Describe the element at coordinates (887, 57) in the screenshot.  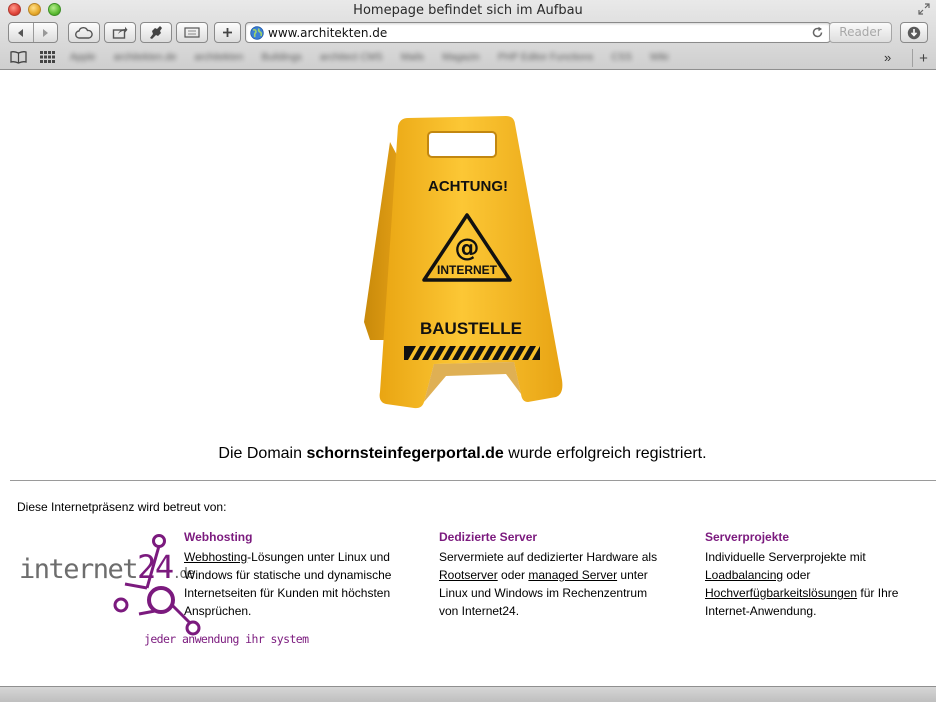
I see `bookmarks-overflow-button: »` at that location.